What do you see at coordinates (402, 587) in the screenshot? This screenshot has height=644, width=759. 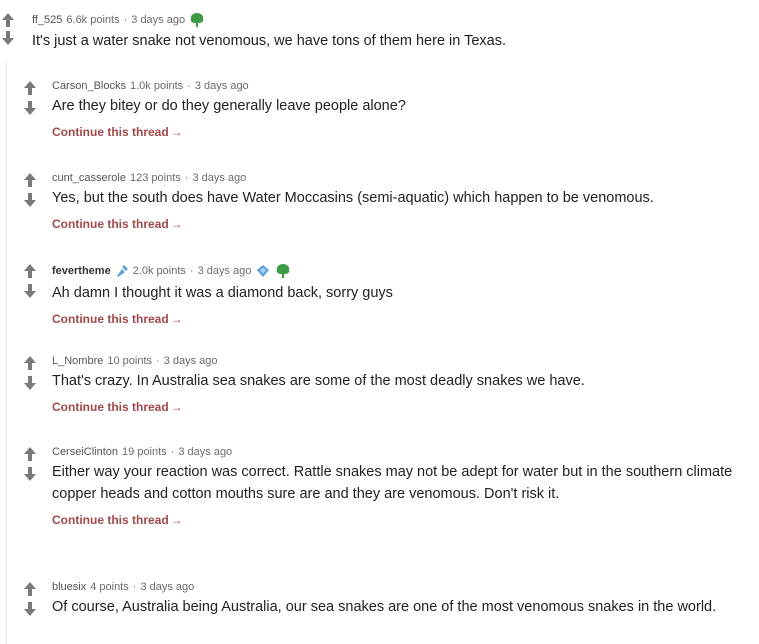 I see `comment-meta: bluesix 4 points · 3 days ago` at bounding box center [402, 587].